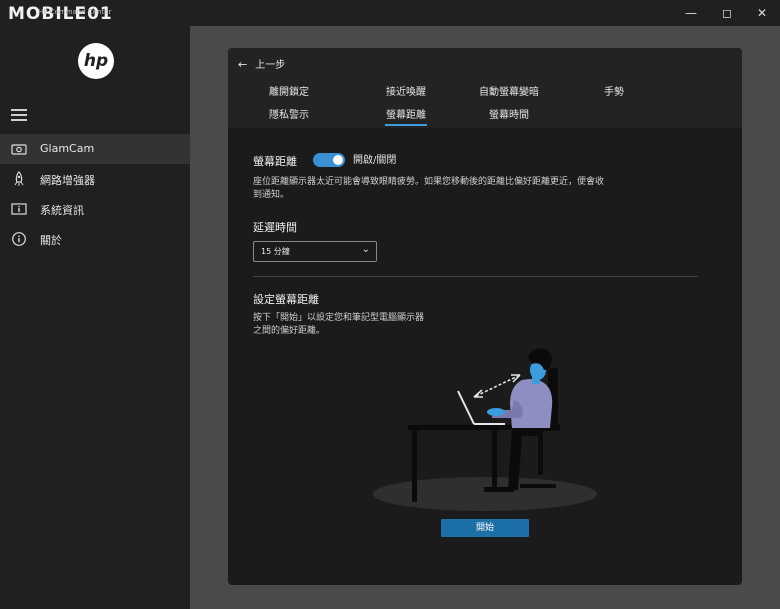  What do you see at coordinates (365, 249) in the screenshot?
I see `chevron-down-icon: ⌄` at bounding box center [365, 249].